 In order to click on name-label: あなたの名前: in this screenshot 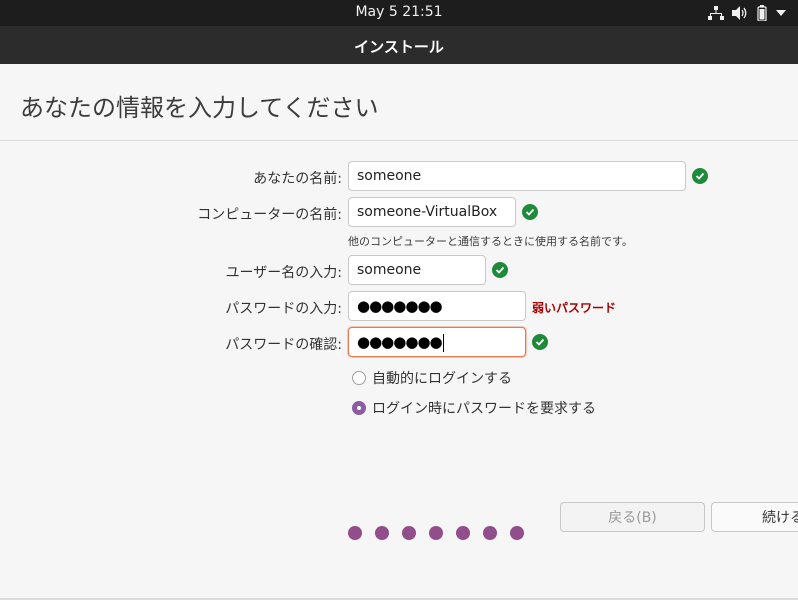, I will do `click(297, 179)`.